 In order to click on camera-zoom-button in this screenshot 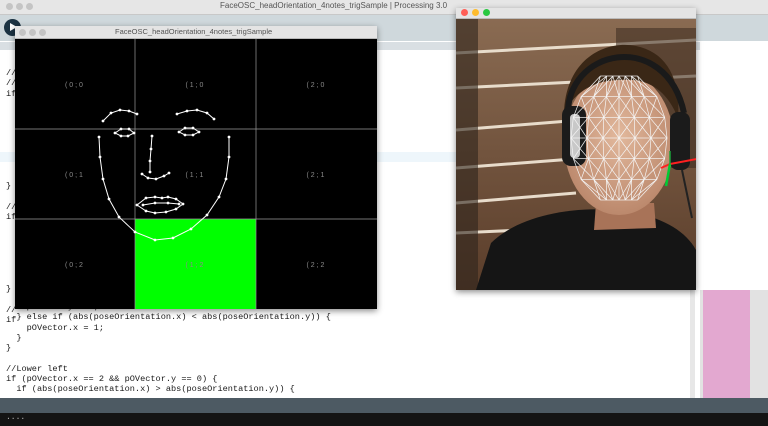, I will do `click(486, 12)`.